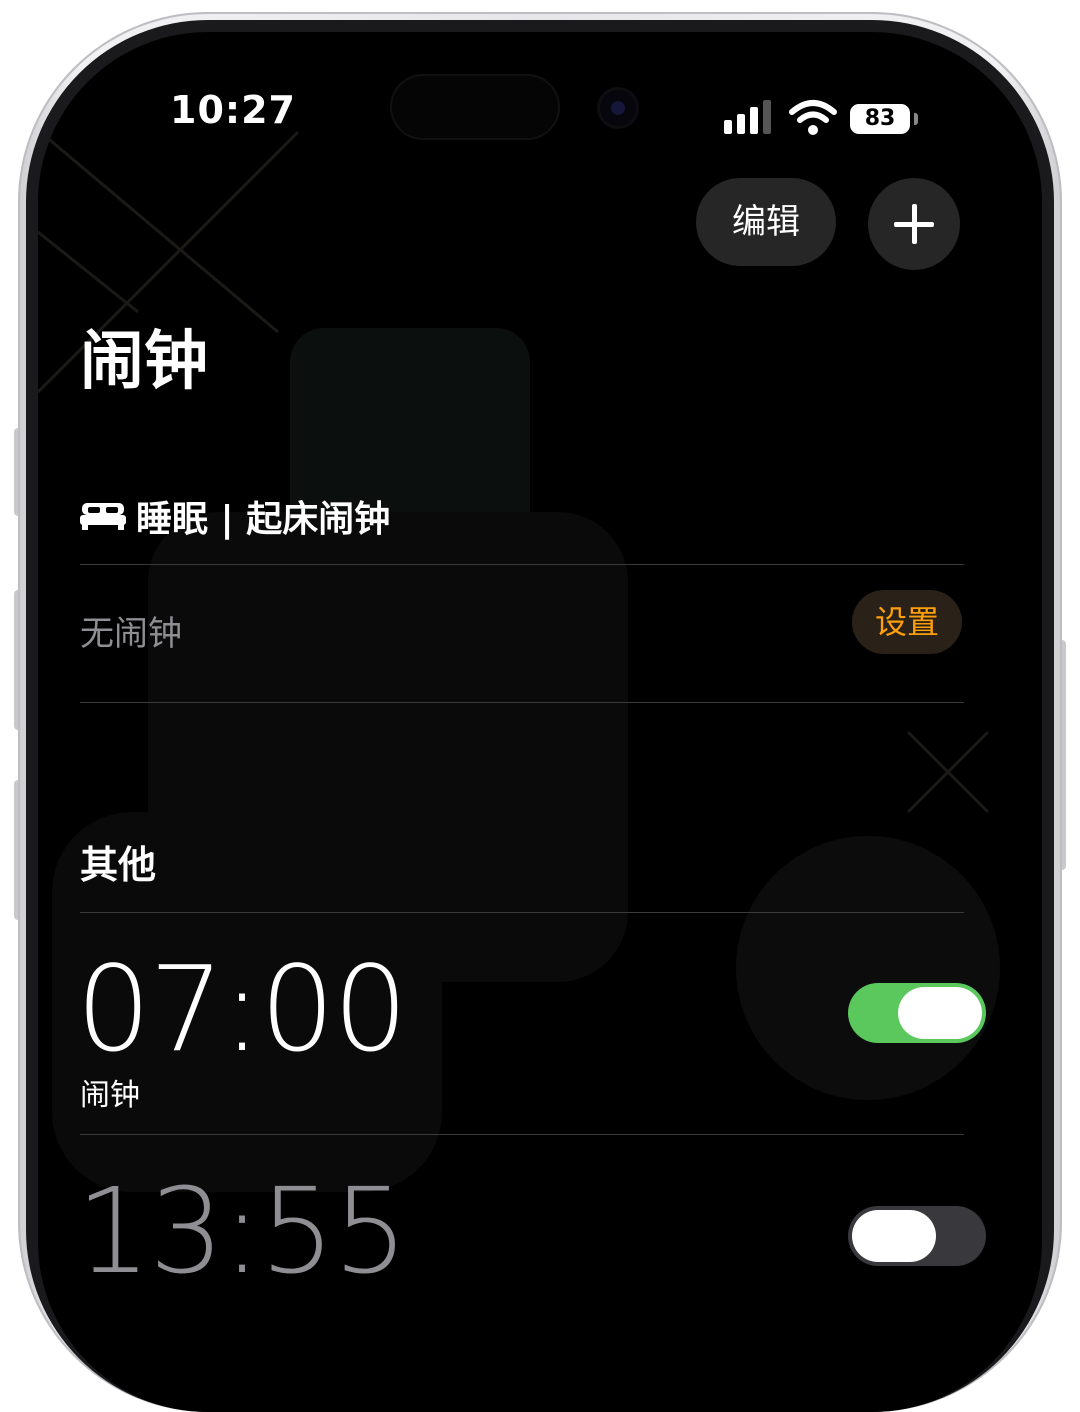  I want to click on page-title: 闹钟, so click(144, 362).